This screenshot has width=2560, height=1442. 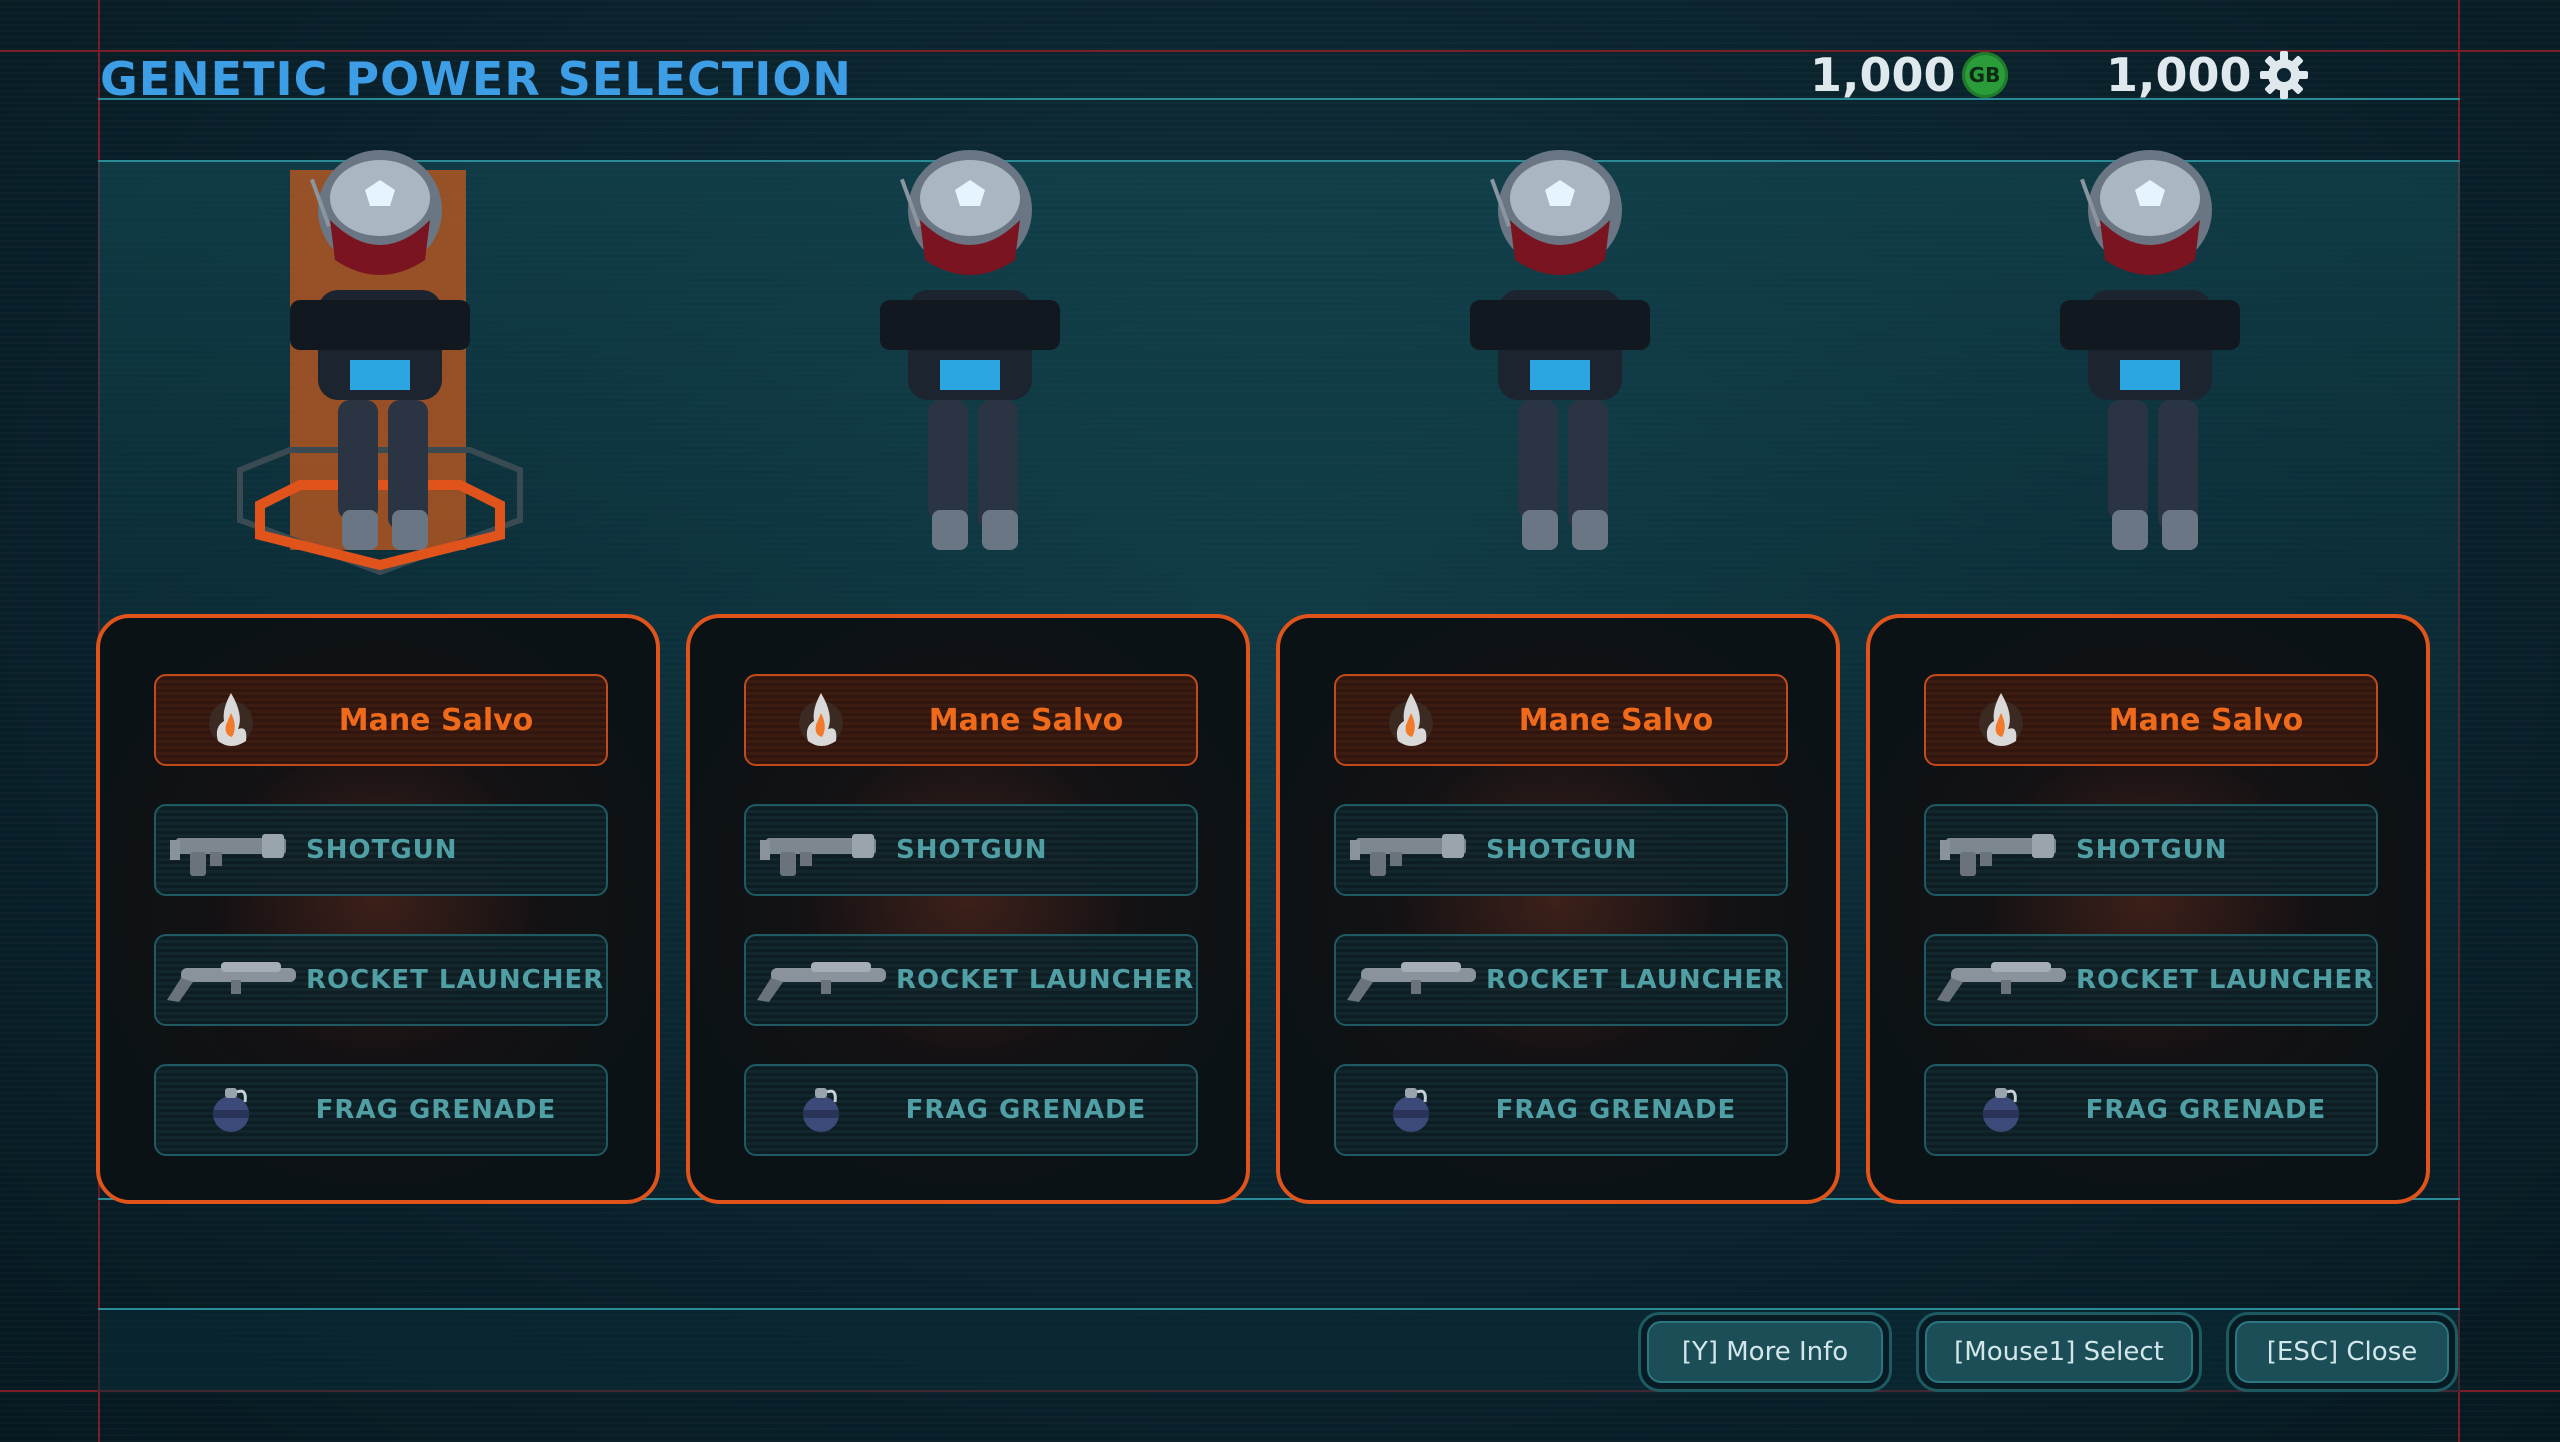 I want to click on close-button-frame: [ESC] Close, so click(x=2342, y=1352).